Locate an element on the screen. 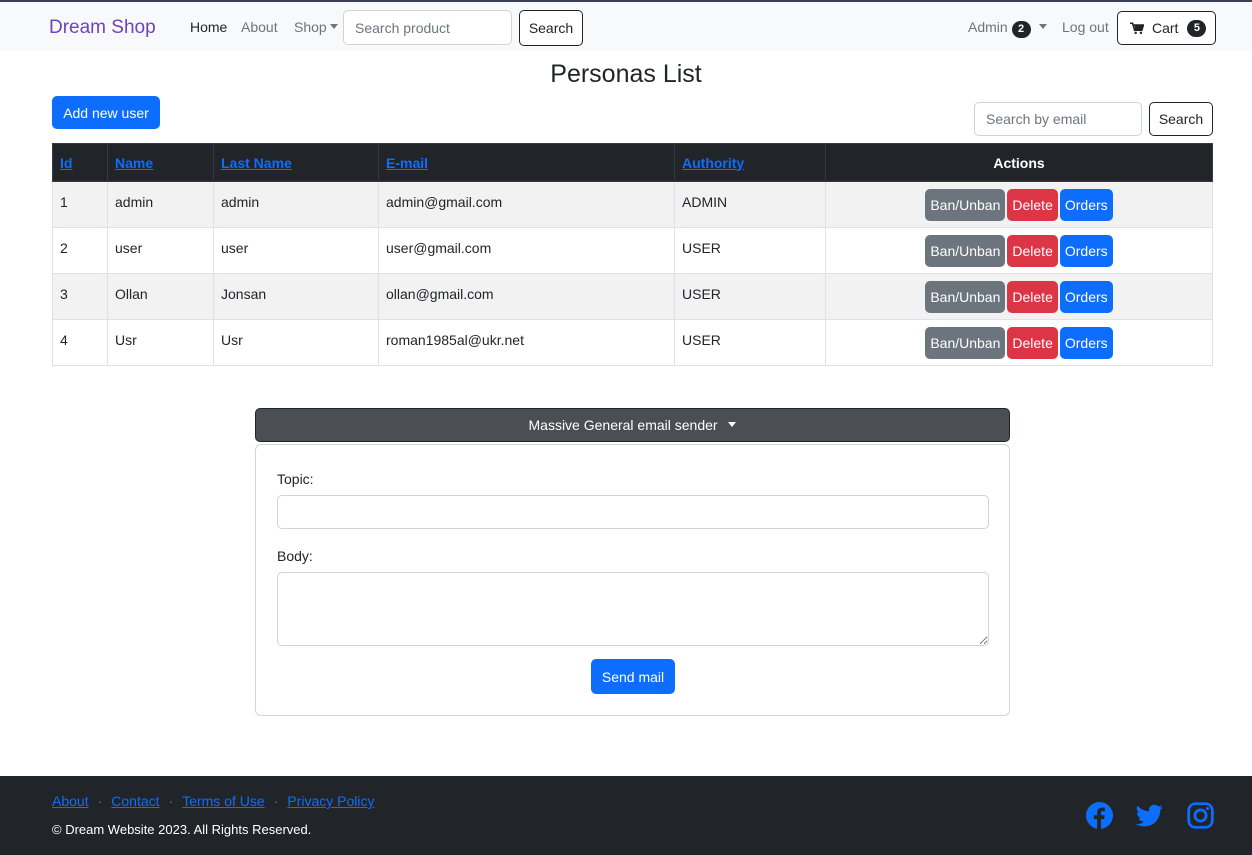 The height and width of the screenshot is (855, 1252). sort-id-link: Id is located at coordinates (66, 163).